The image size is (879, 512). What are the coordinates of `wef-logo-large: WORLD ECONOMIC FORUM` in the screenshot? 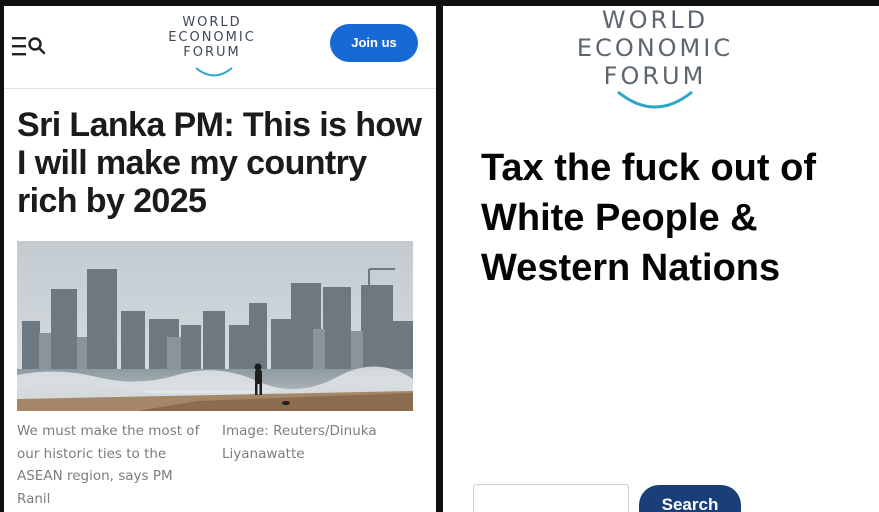 It's located at (655, 61).